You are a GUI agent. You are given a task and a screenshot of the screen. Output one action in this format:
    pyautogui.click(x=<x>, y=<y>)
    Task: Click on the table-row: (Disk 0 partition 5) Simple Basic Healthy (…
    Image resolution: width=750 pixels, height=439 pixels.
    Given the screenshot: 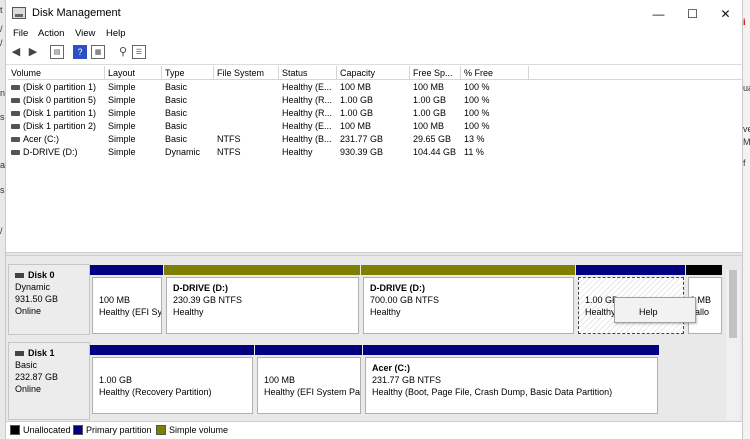 What is the action you would take?
    pyautogui.click(x=375, y=100)
    